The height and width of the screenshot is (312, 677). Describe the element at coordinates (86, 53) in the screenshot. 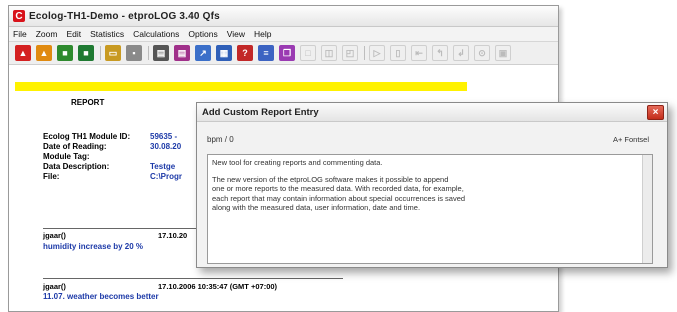

I see `green-device-icon: ■` at that location.